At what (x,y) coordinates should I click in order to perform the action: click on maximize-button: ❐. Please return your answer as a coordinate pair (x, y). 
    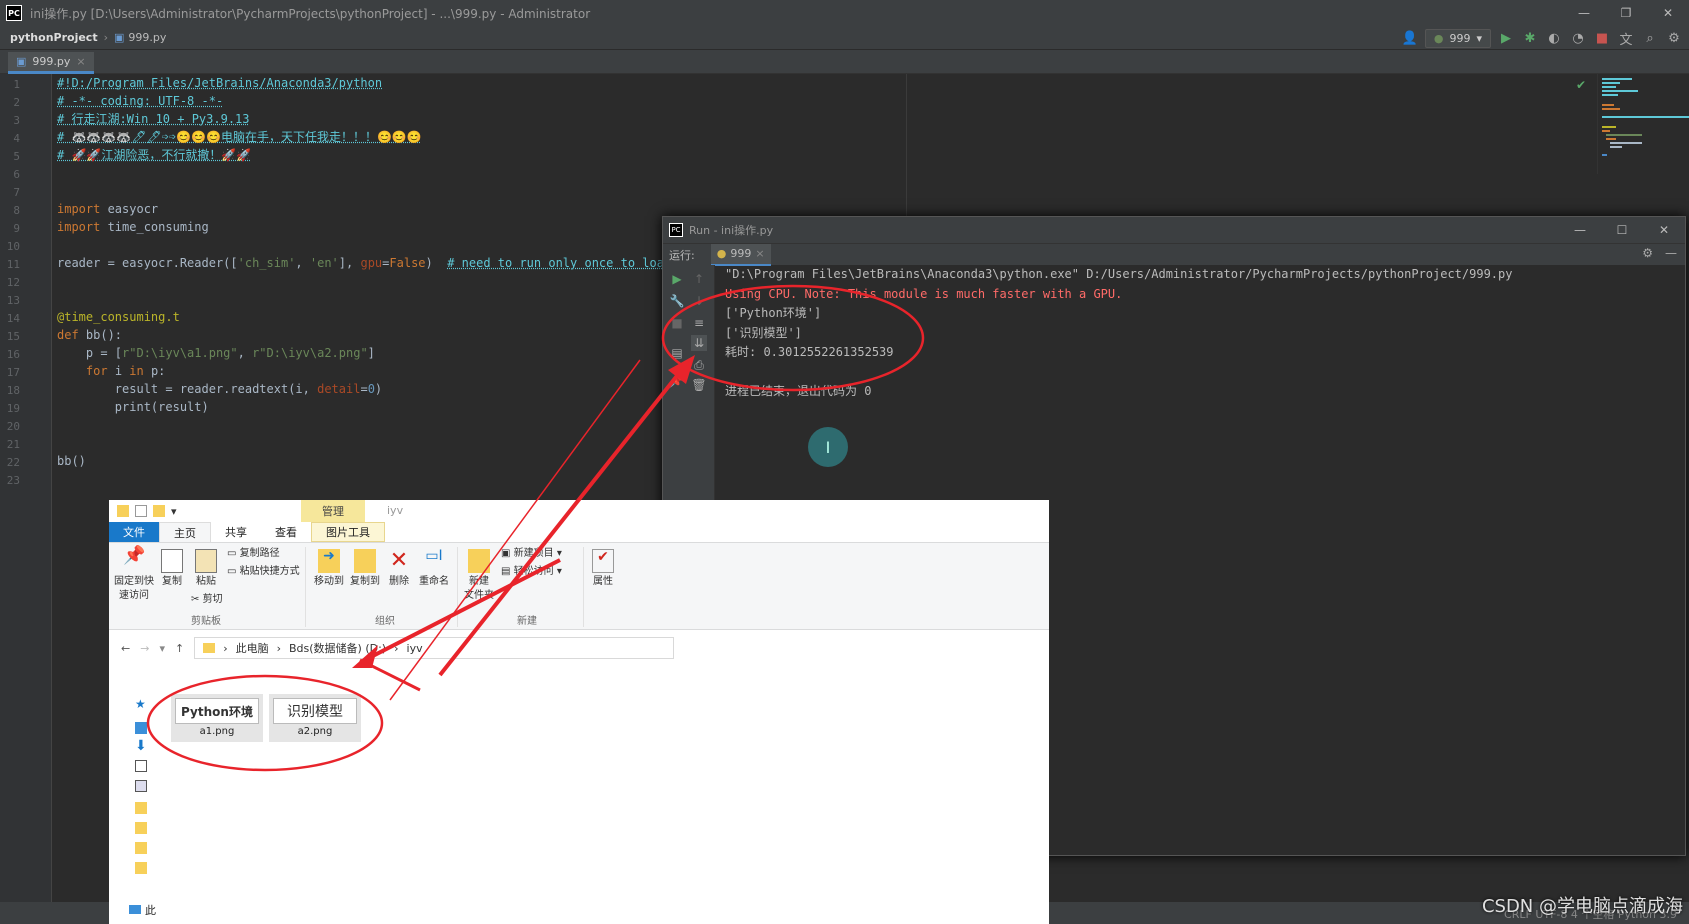
    Looking at the image, I should click on (1626, 13).